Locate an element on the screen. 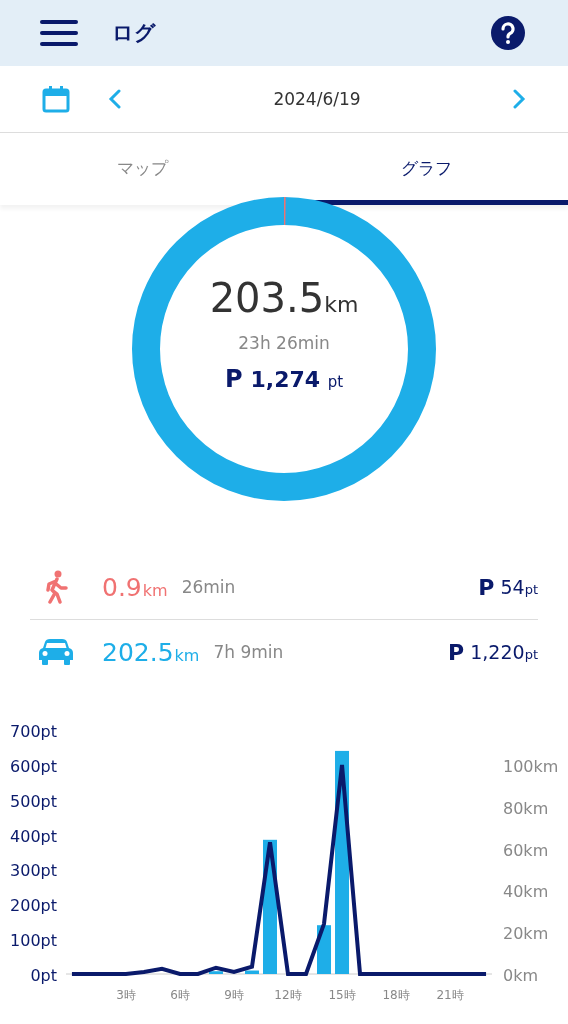 The height and width of the screenshot is (1024, 568). axis-label: 100km is located at coordinates (531, 766).